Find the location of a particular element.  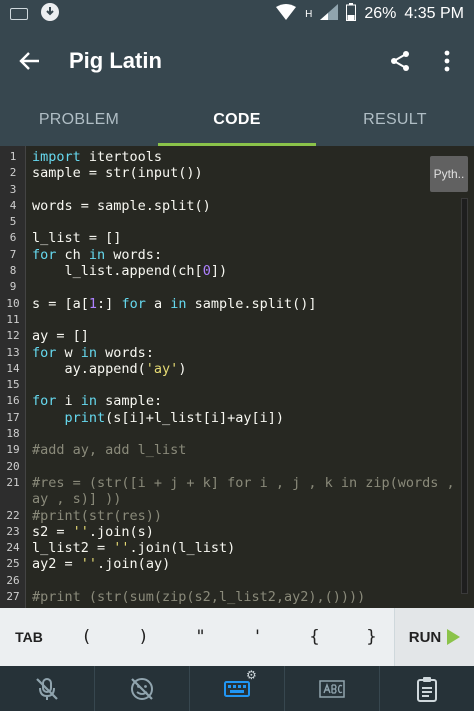

tab-result: RESULT is located at coordinates (395, 120).